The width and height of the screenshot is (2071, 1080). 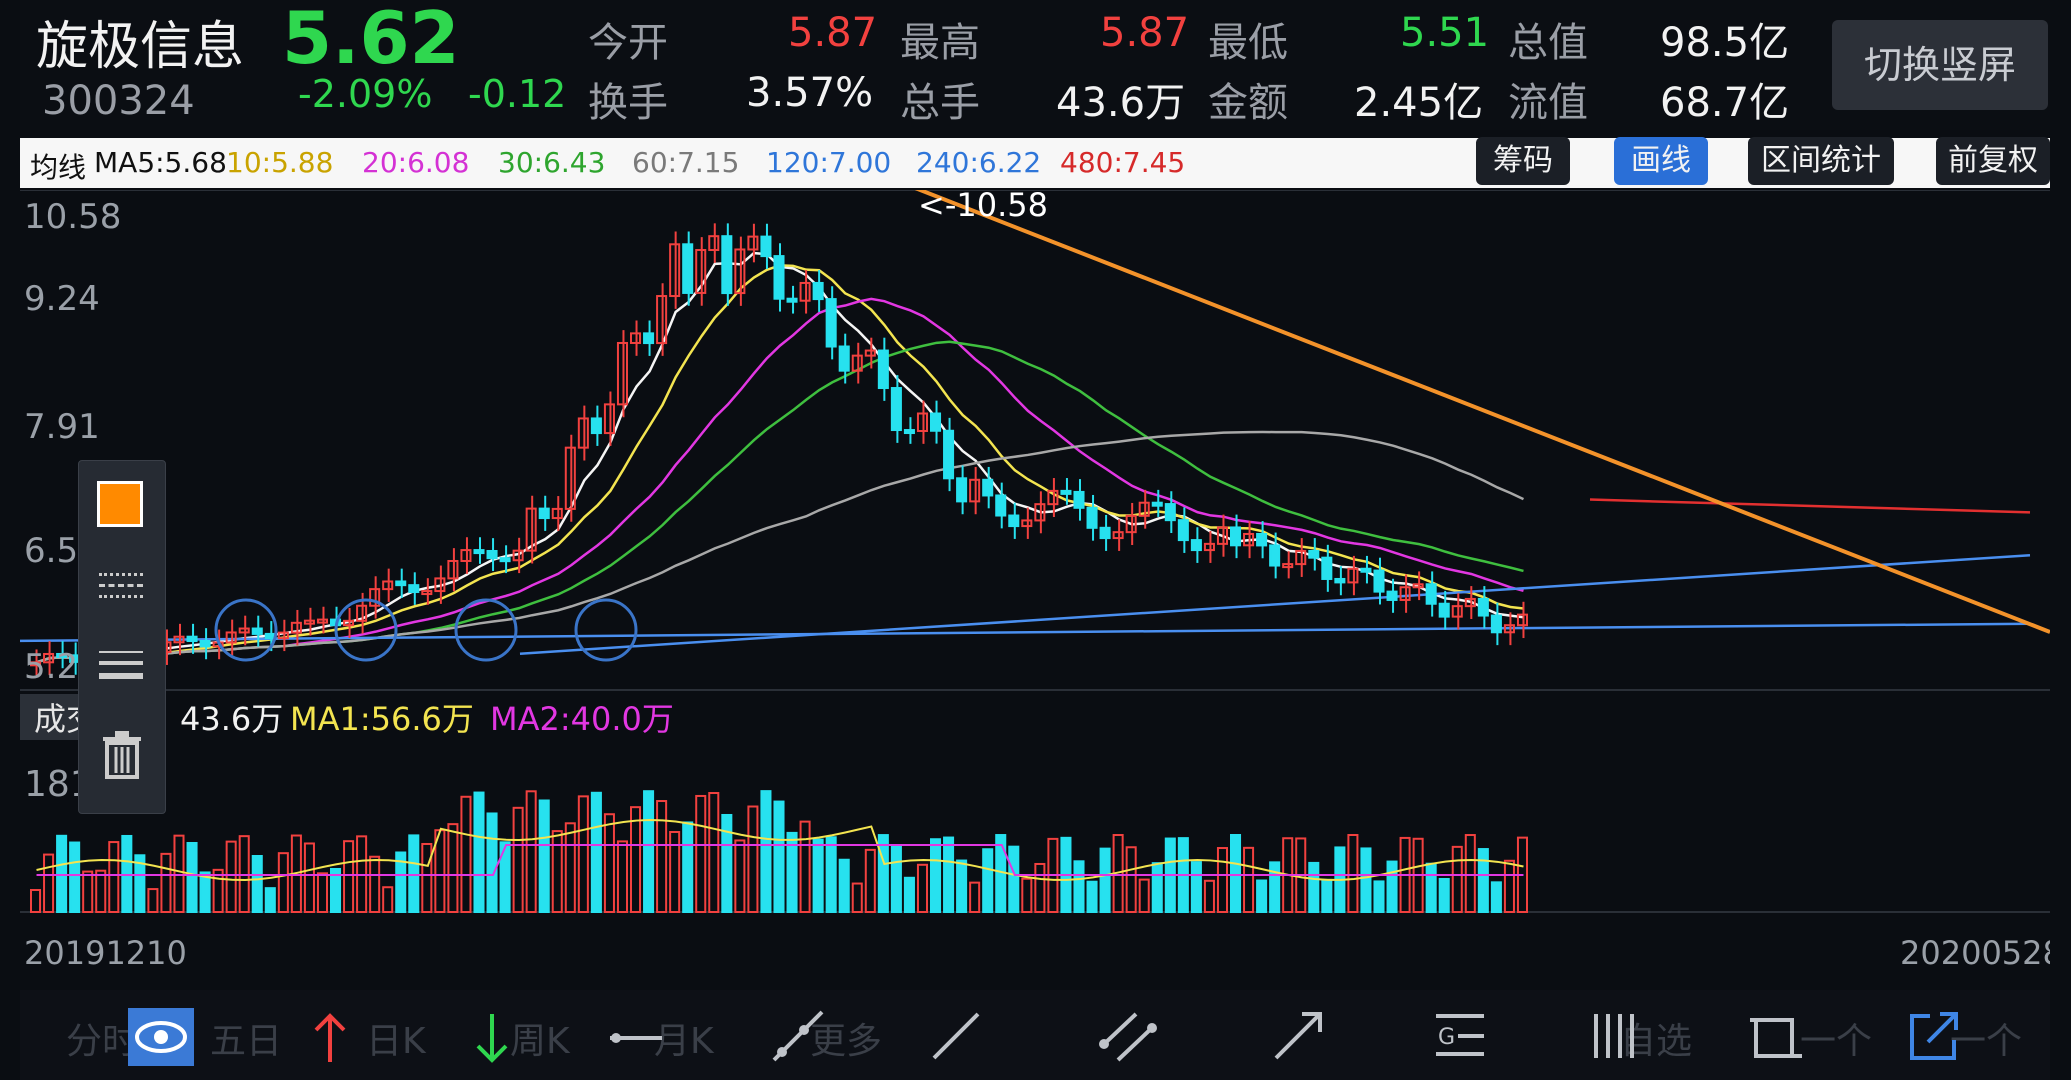 What do you see at coordinates (1725, 103) in the screenshot?
I see `float-cap-value: 68.7亿` at bounding box center [1725, 103].